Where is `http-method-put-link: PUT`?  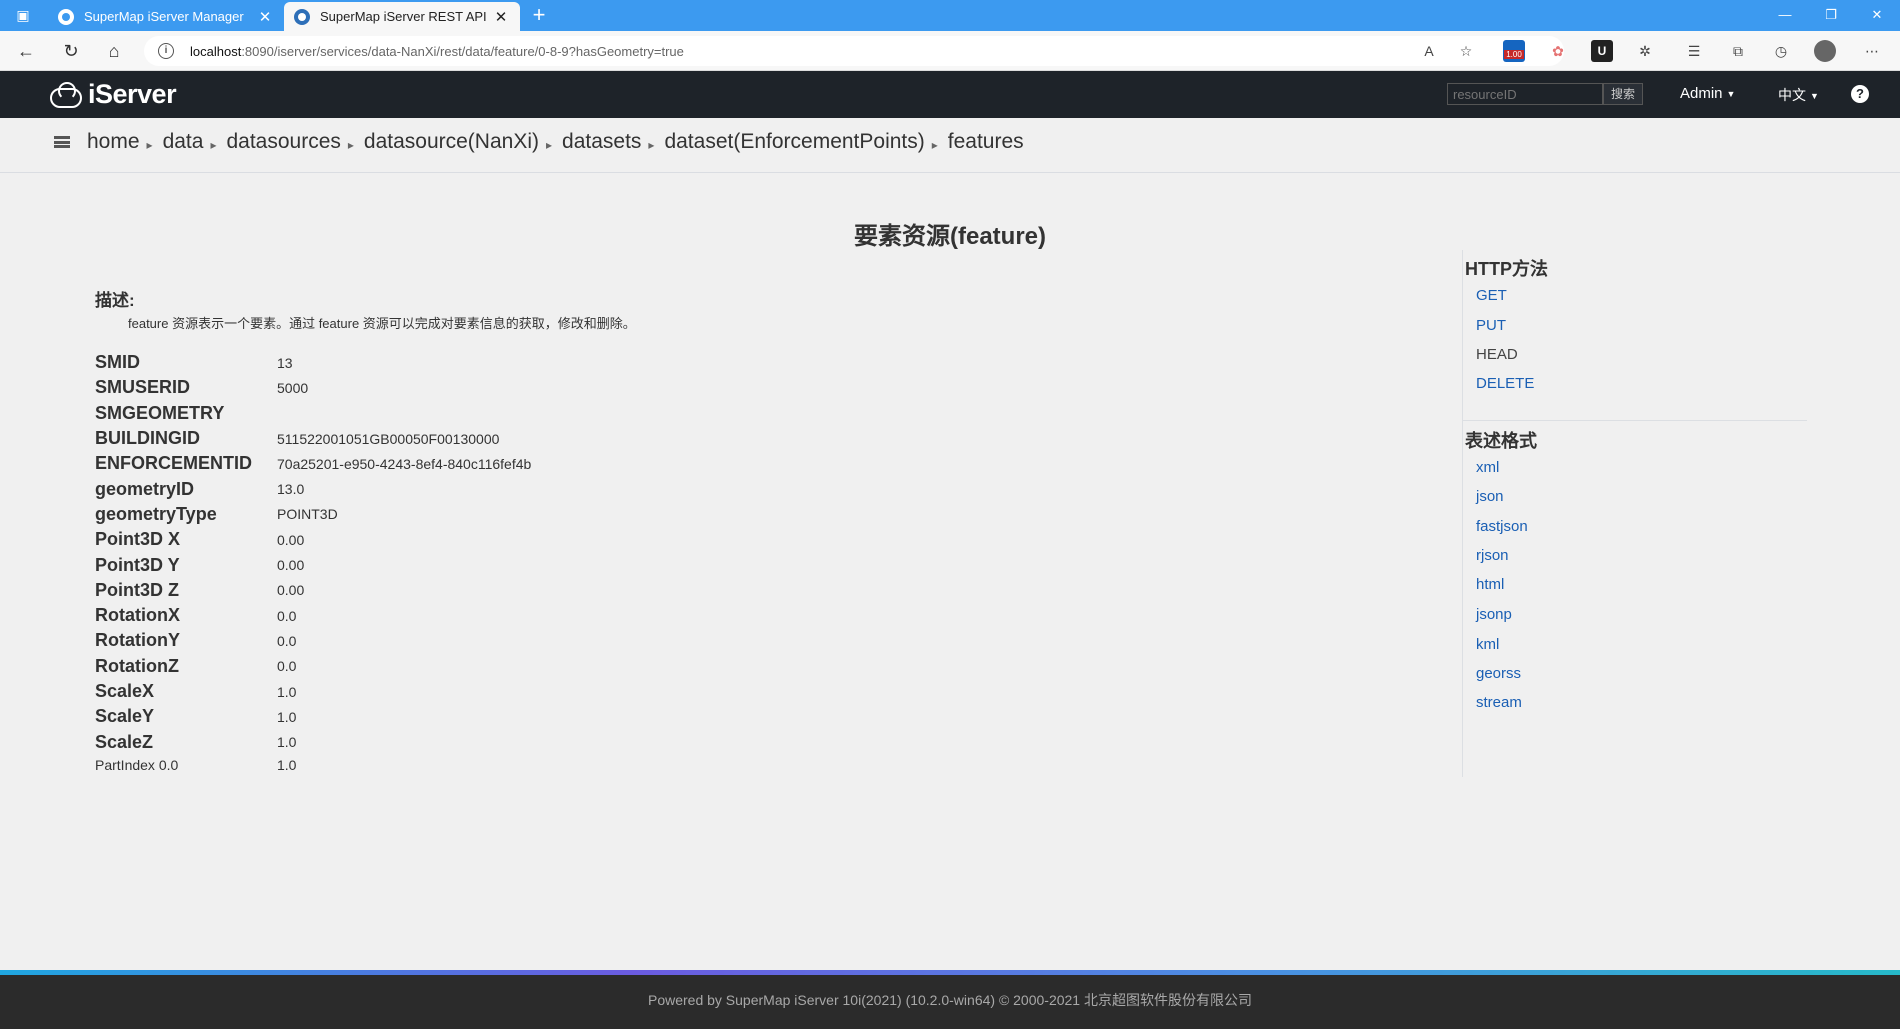
http-method-put-link: PUT is located at coordinates (1491, 325).